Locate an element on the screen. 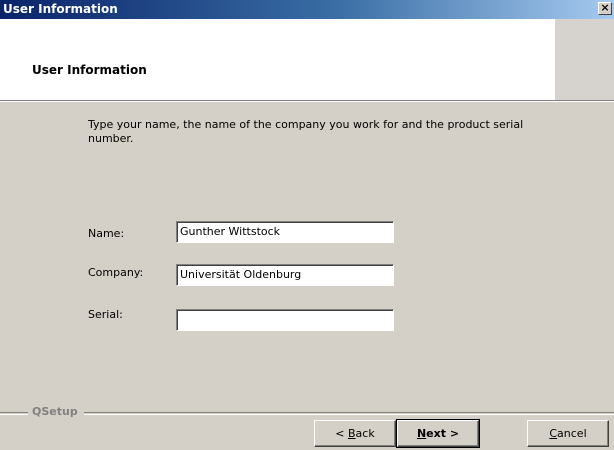 This screenshot has width=614, height=450. company-label: Company: is located at coordinates (116, 272).